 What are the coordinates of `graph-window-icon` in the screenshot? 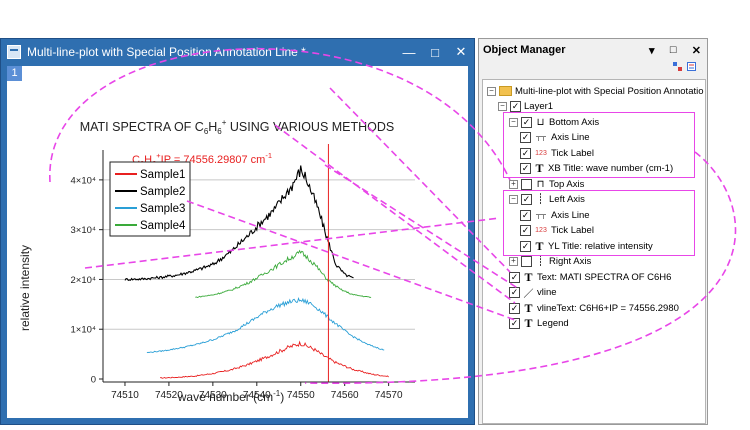 It's located at (14, 52).